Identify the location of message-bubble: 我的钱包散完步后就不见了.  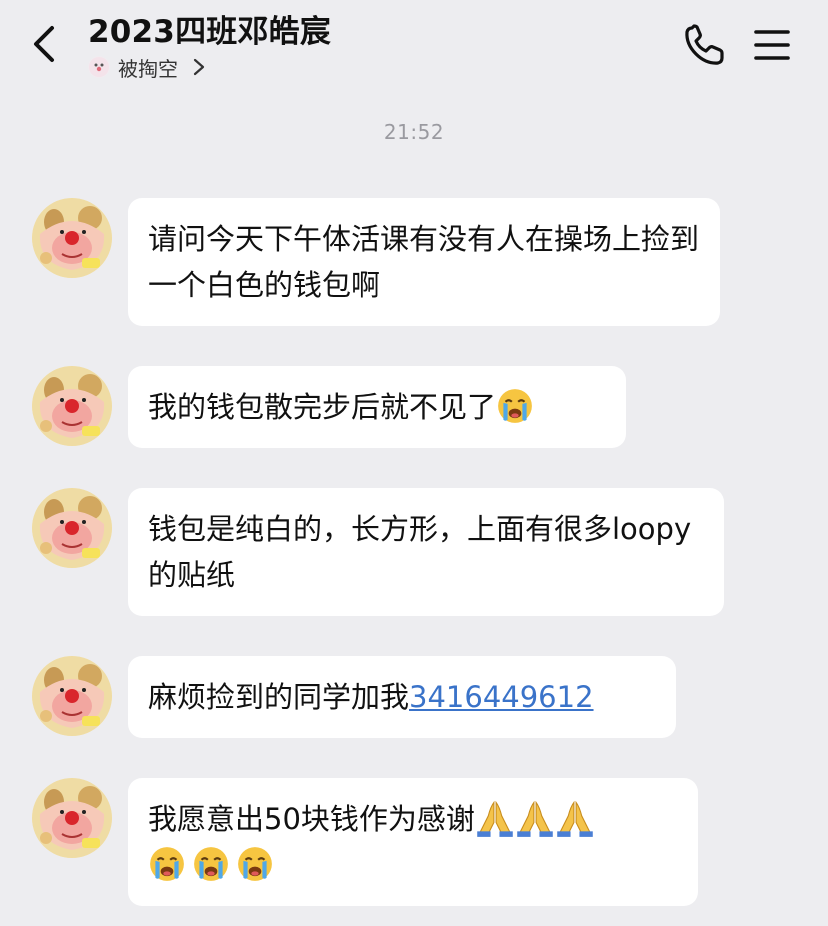
(377, 407).